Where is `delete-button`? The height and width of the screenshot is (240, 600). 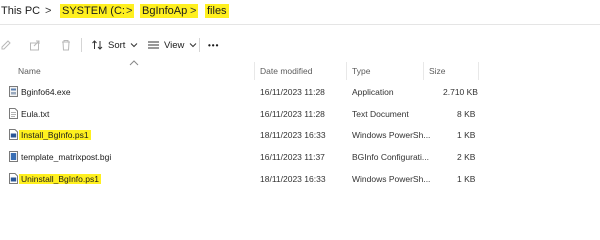
delete-button is located at coordinates (66, 45).